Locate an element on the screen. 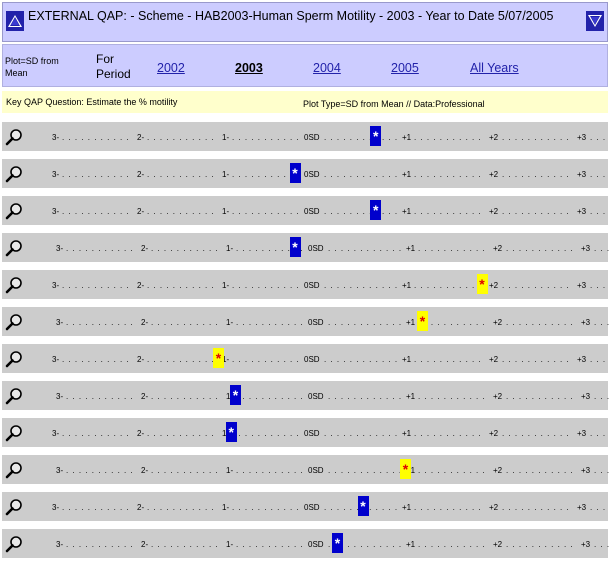 The width and height of the screenshot is (613, 563). year-link-2005: 2005 is located at coordinates (405, 68).